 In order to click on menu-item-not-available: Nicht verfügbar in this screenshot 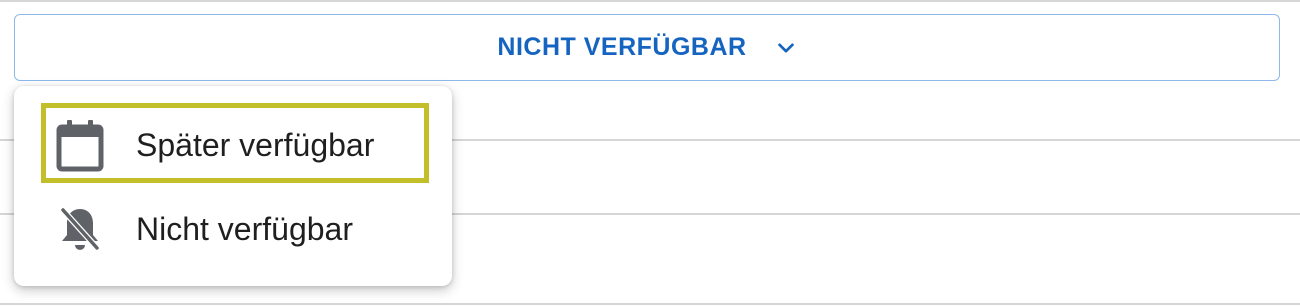, I will do `click(233, 229)`.